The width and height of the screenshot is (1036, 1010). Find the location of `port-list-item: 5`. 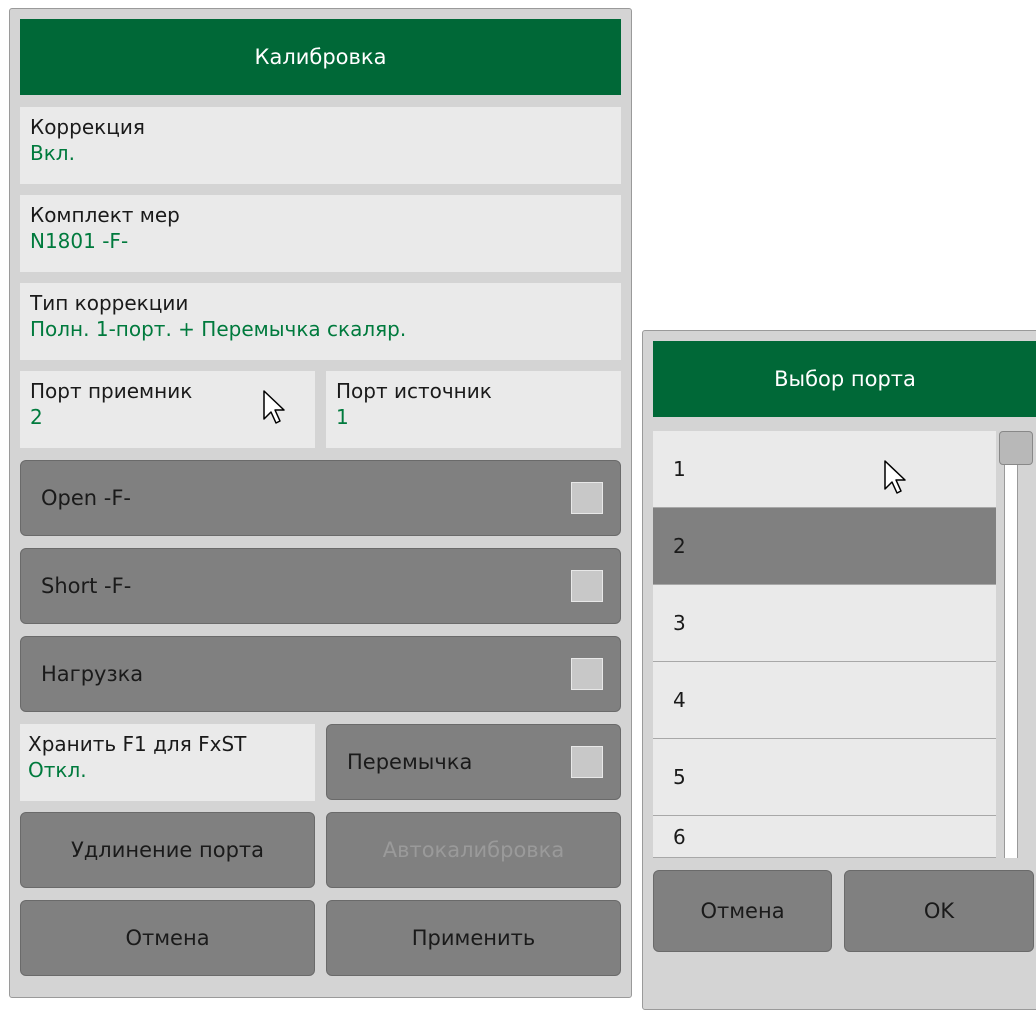

port-list-item: 5 is located at coordinates (824, 777).